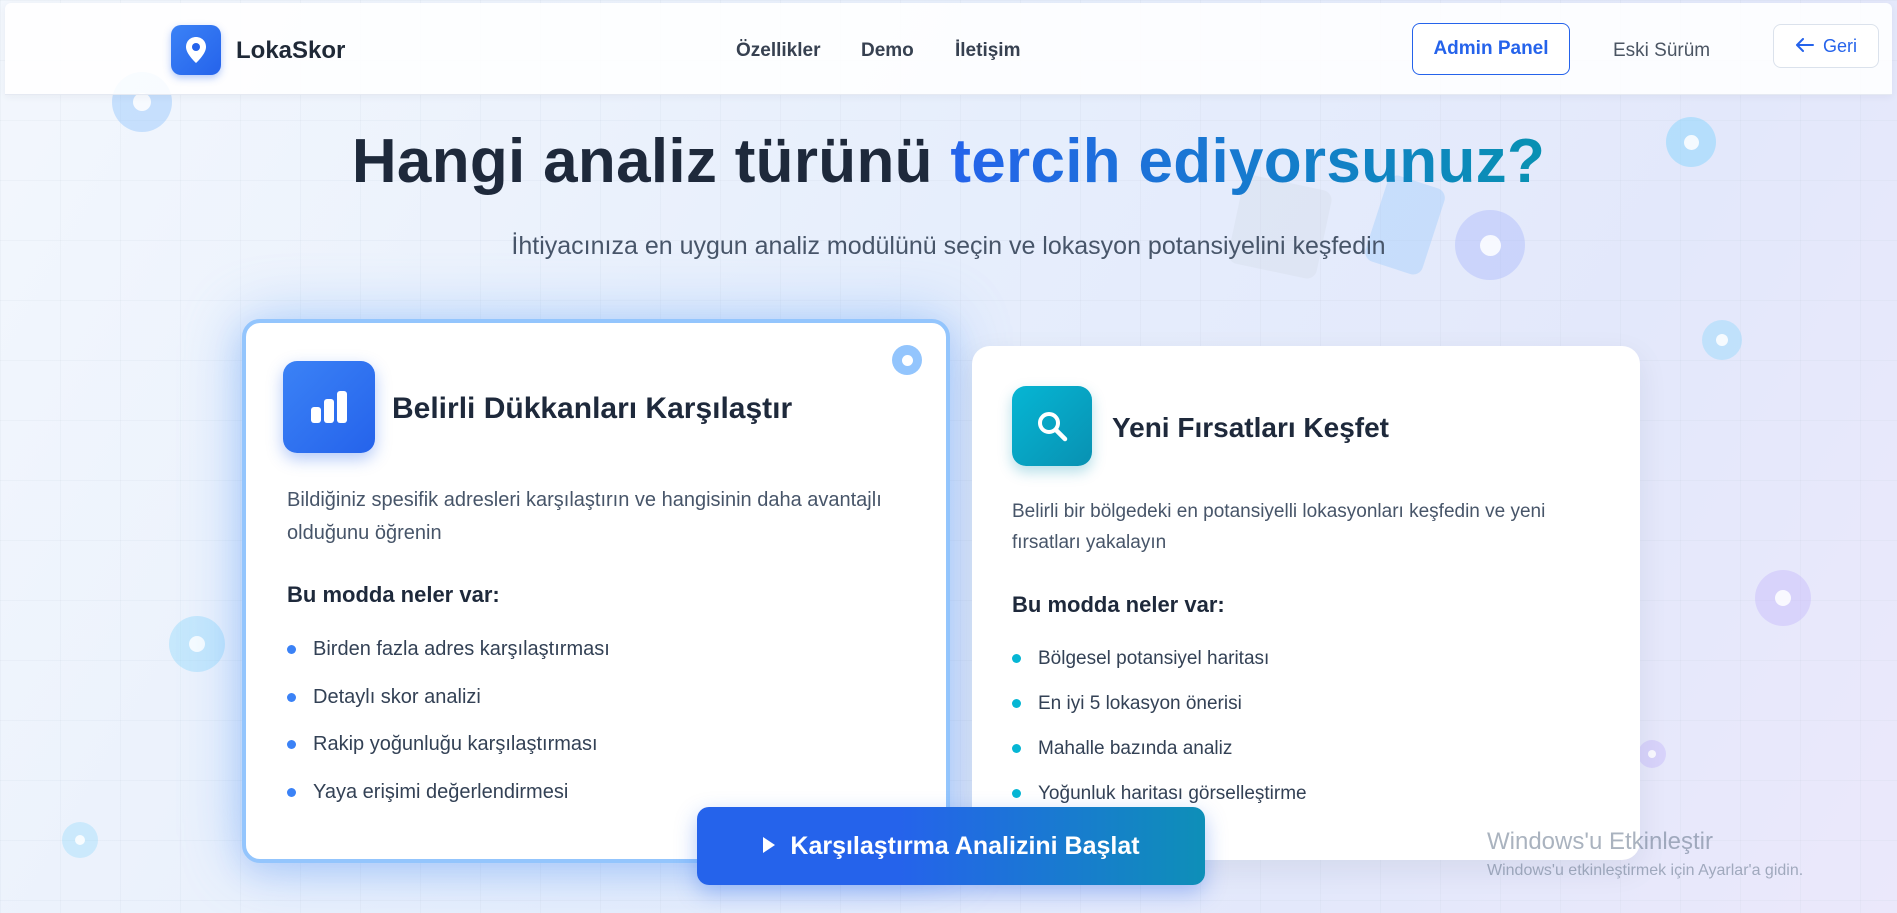  What do you see at coordinates (1600, 841) in the screenshot?
I see `windows-activation-title: Windows'u Etkinleştir` at bounding box center [1600, 841].